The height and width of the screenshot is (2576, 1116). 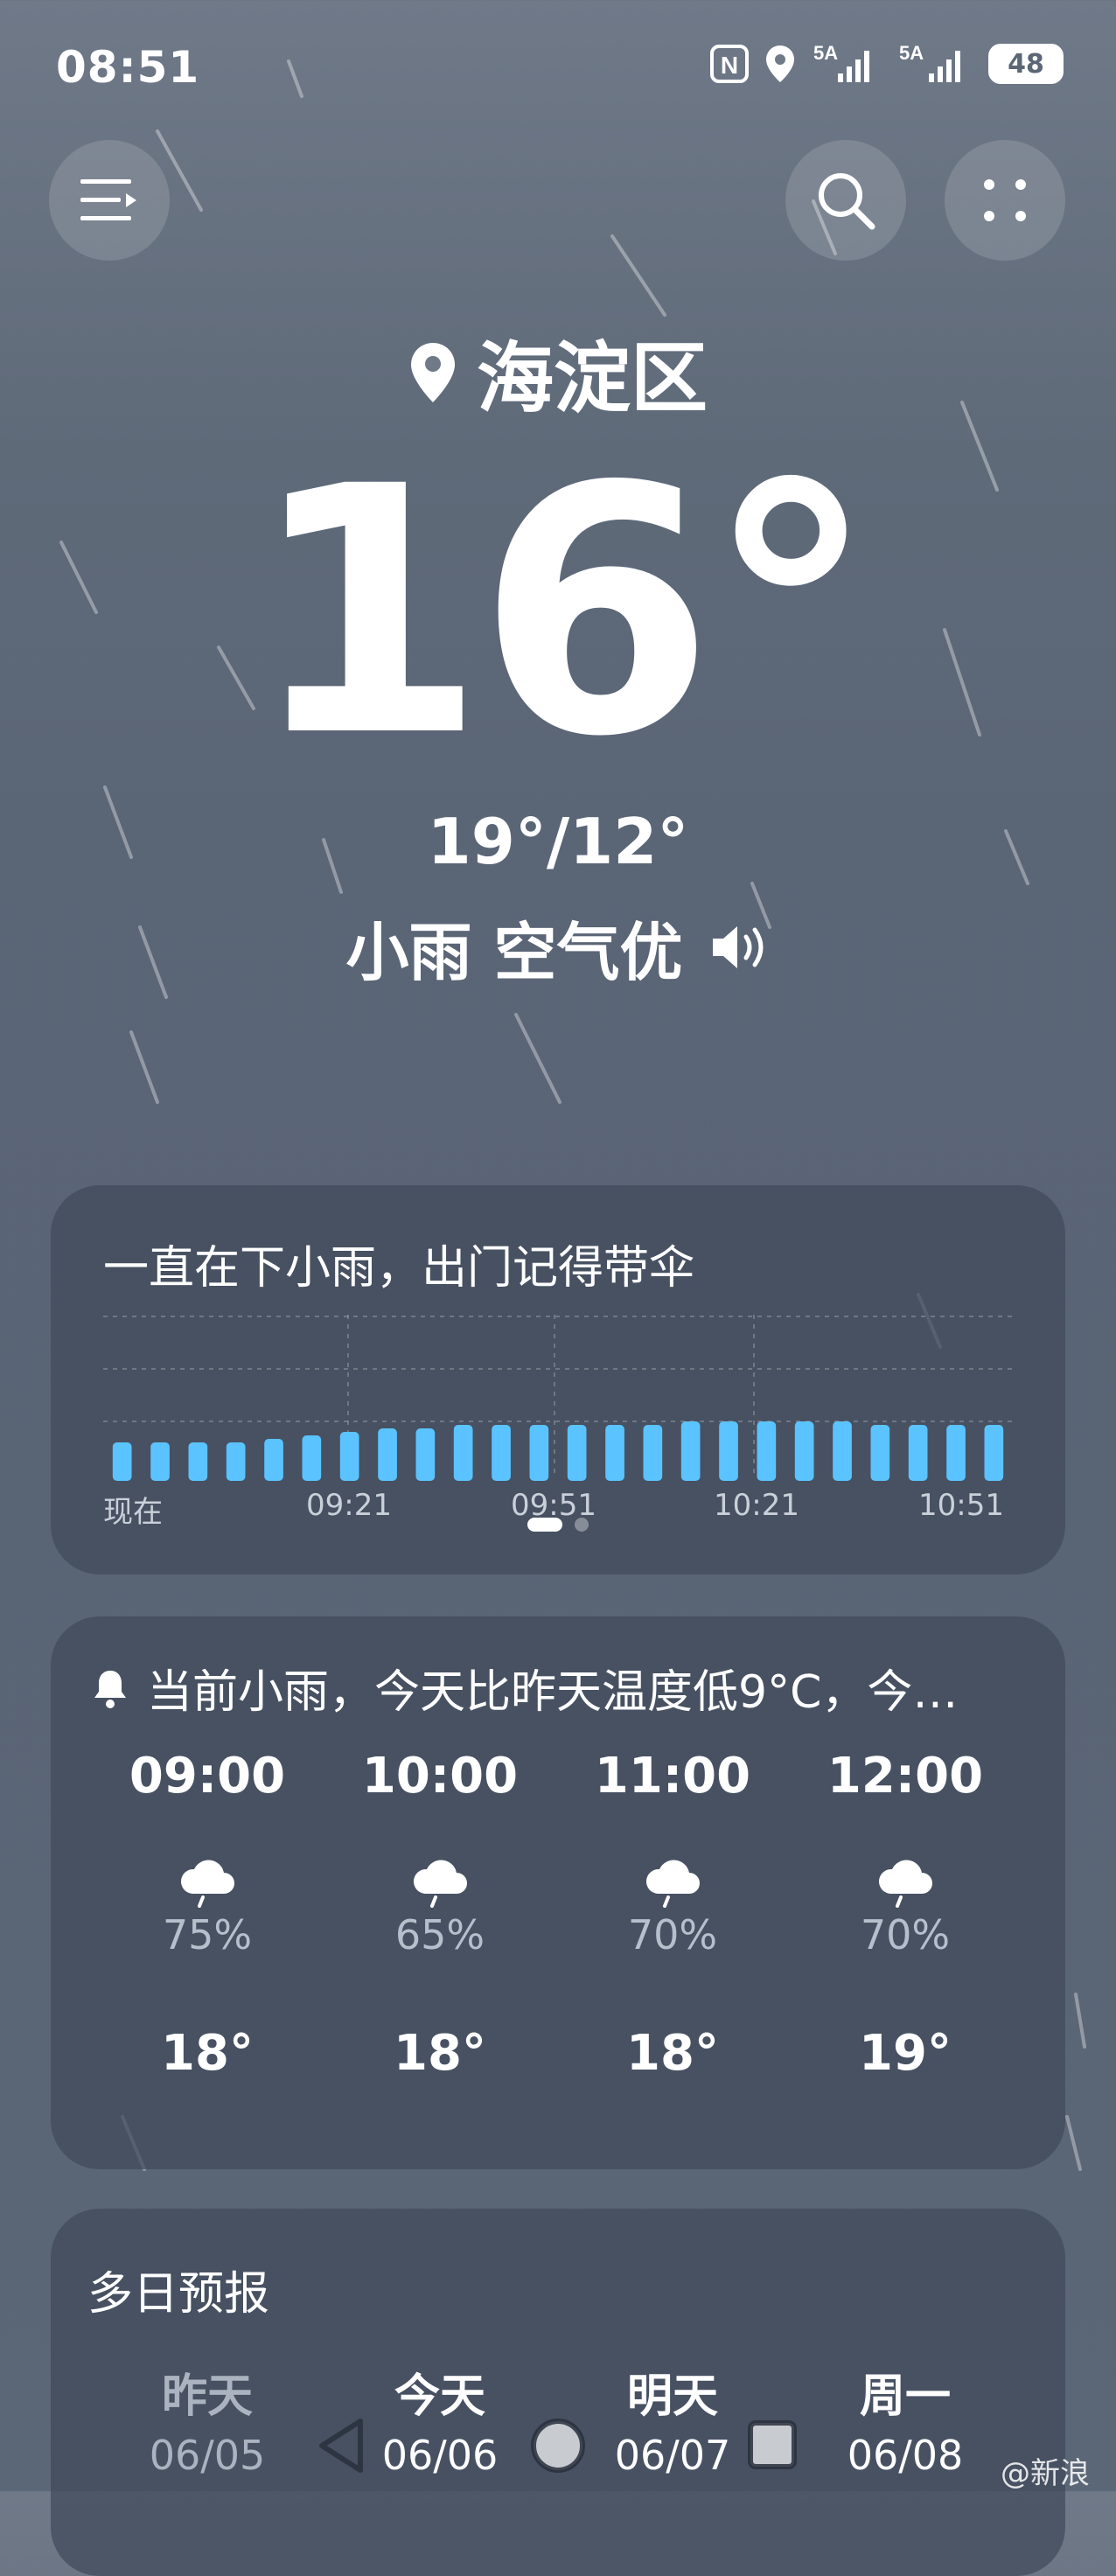 What do you see at coordinates (1026, 64) in the screenshot?
I see `battery-icon: 48` at bounding box center [1026, 64].